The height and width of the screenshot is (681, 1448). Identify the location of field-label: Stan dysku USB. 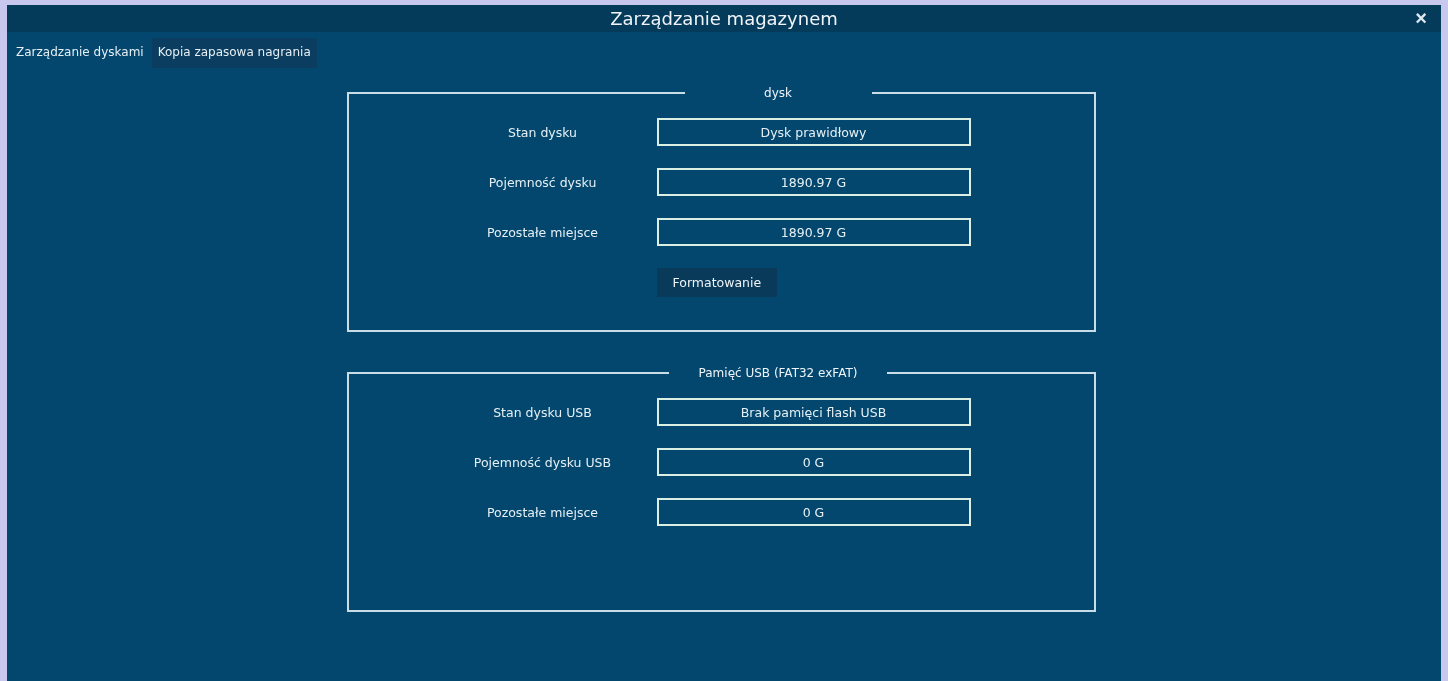
(542, 412).